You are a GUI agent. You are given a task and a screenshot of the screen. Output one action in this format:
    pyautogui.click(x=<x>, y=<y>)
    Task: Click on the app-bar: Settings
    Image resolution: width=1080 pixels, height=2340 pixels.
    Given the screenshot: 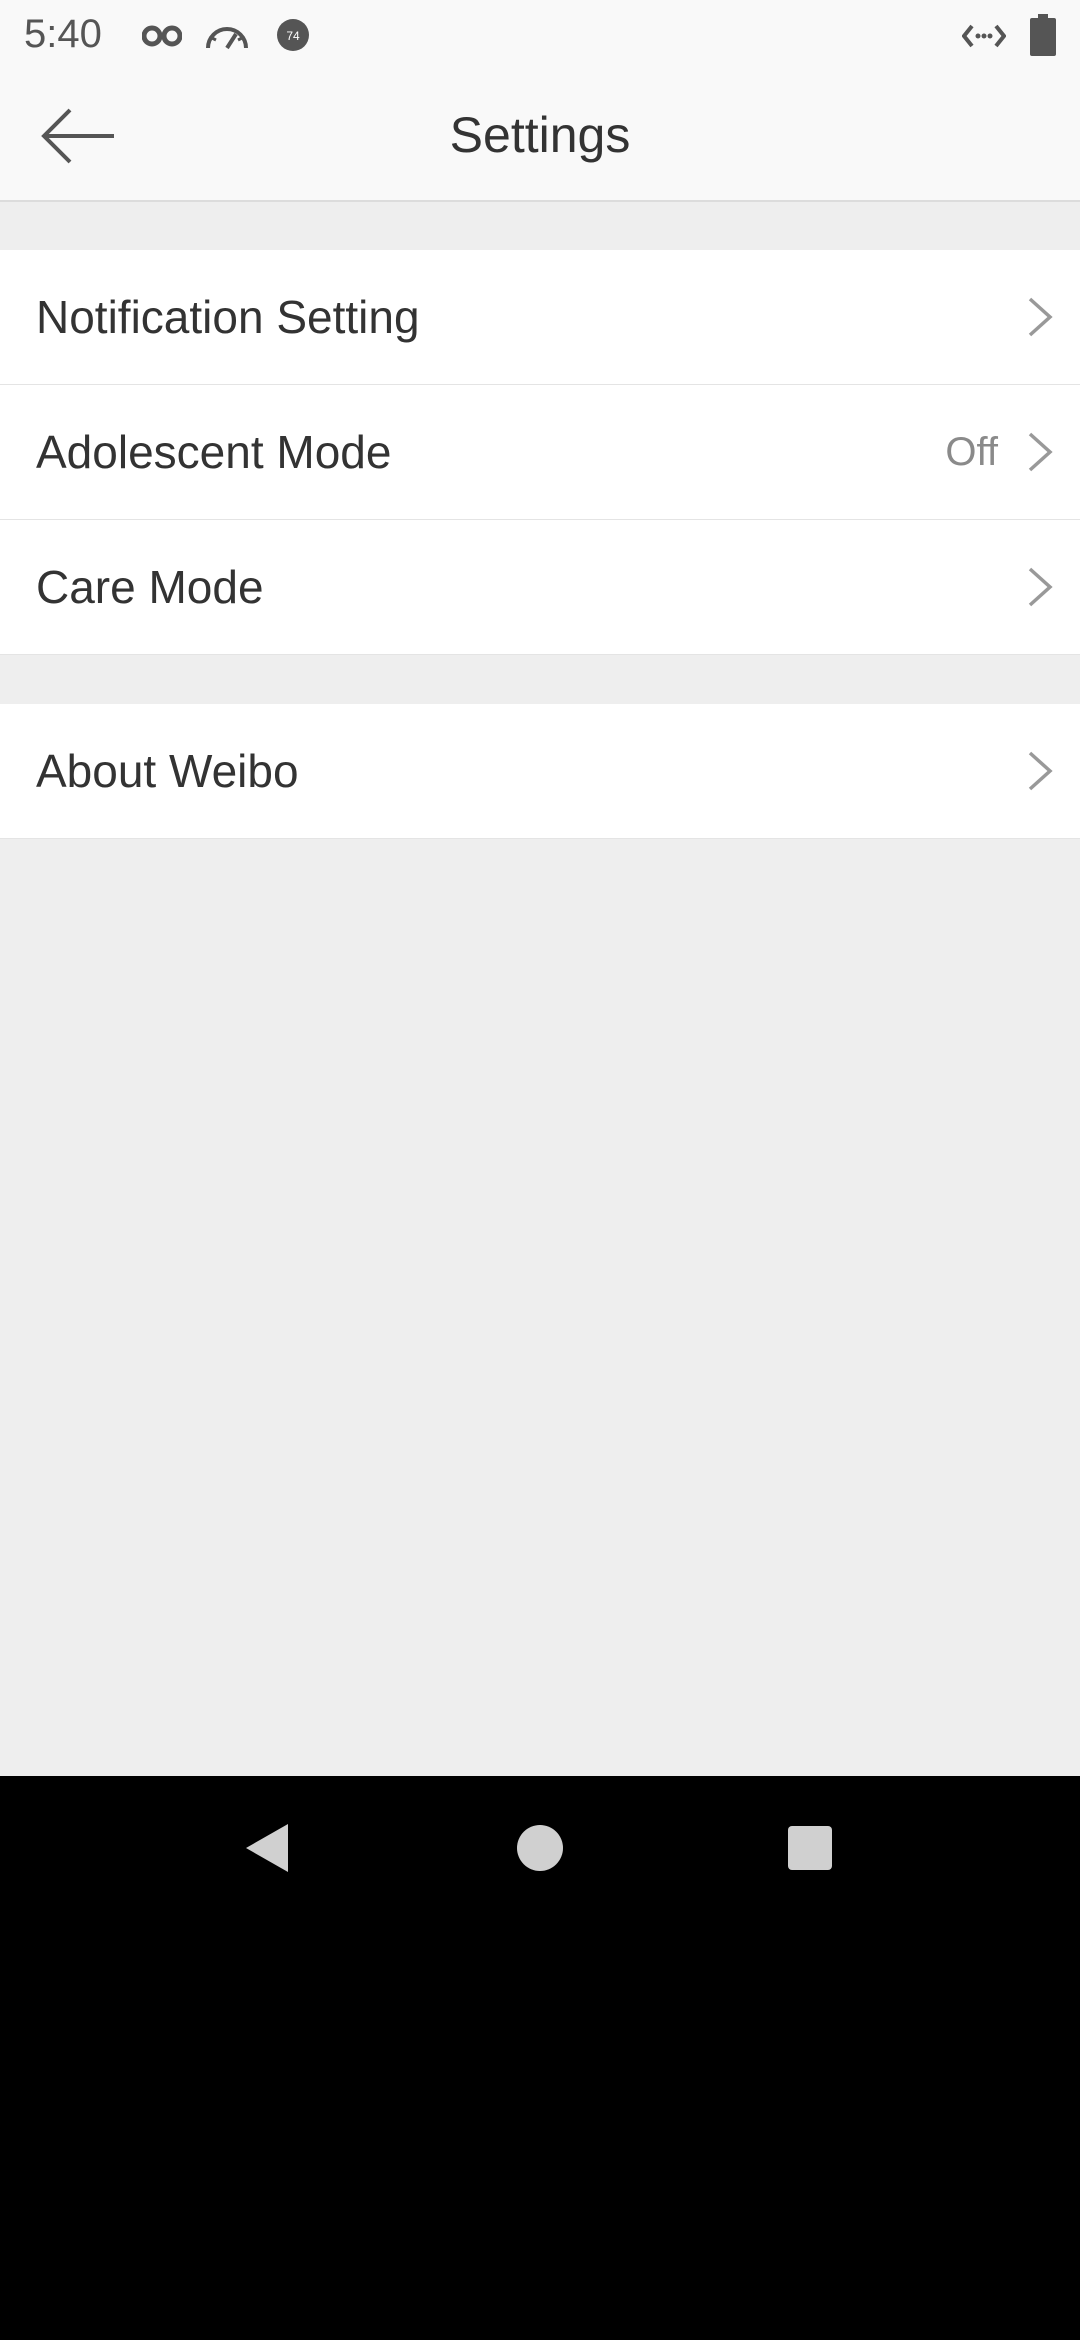 What is the action you would take?
    pyautogui.click(x=540, y=136)
    